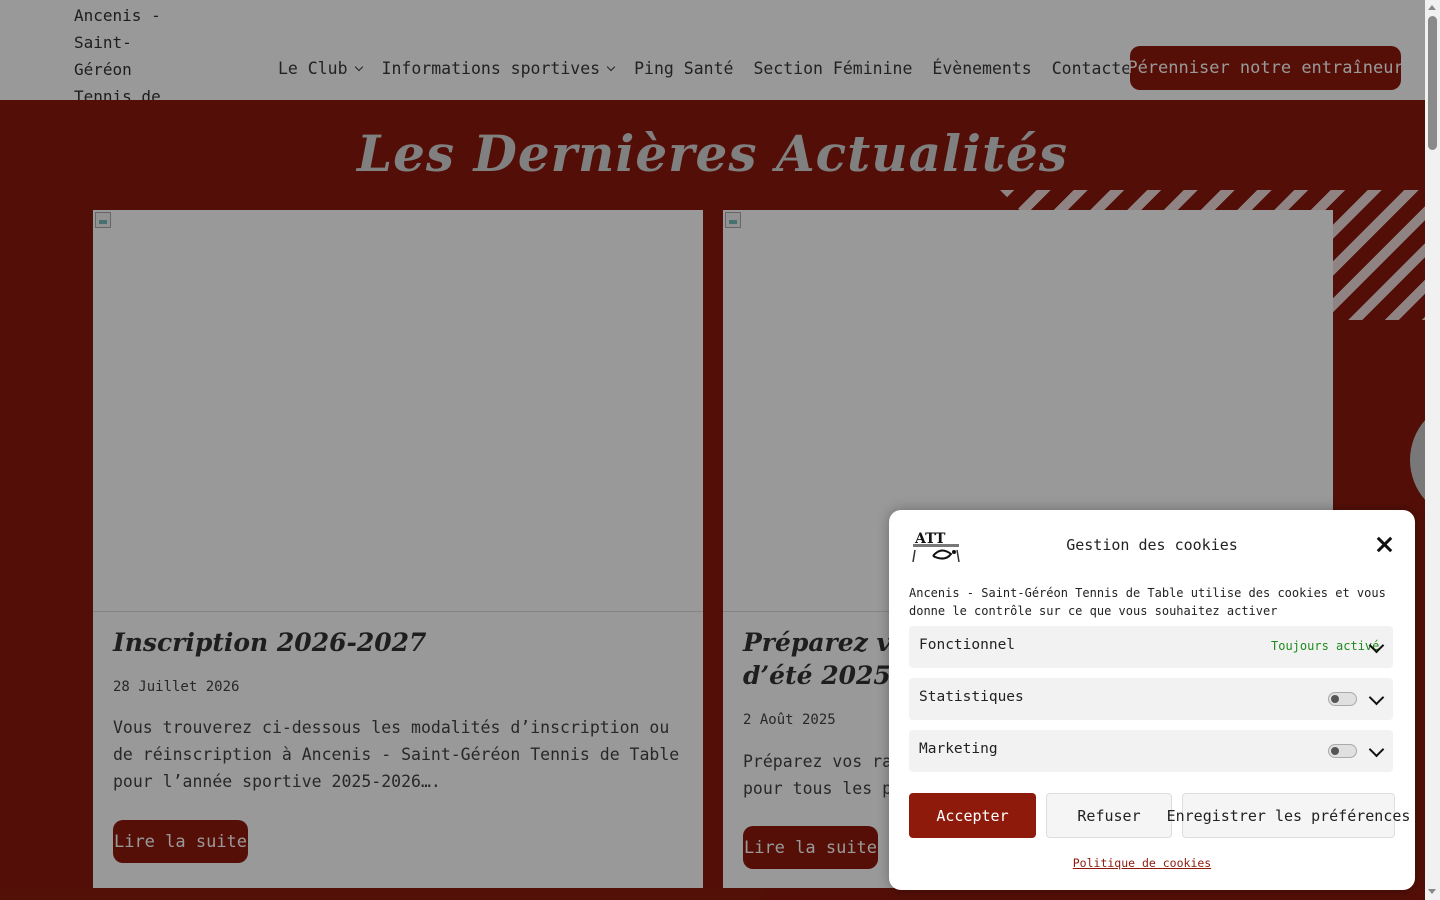 The width and height of the screenshot is (1440, 900). I want to click on cookie-title: Gestion des cookies, so click(1152, 545).